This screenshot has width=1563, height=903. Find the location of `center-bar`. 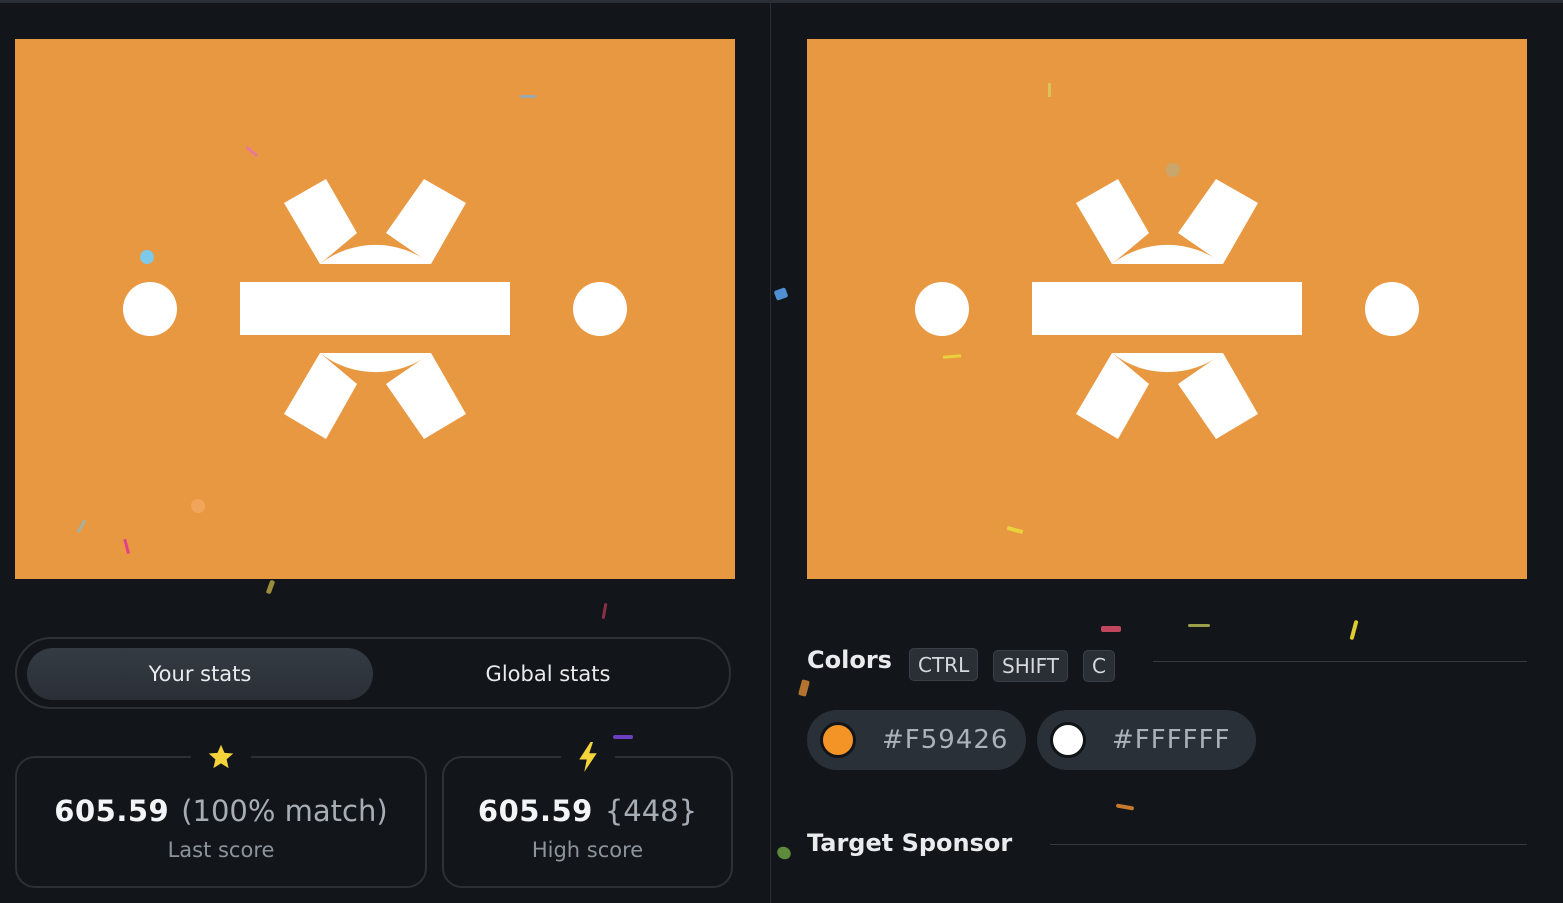

center-bar is located at coordinates (375, 308).